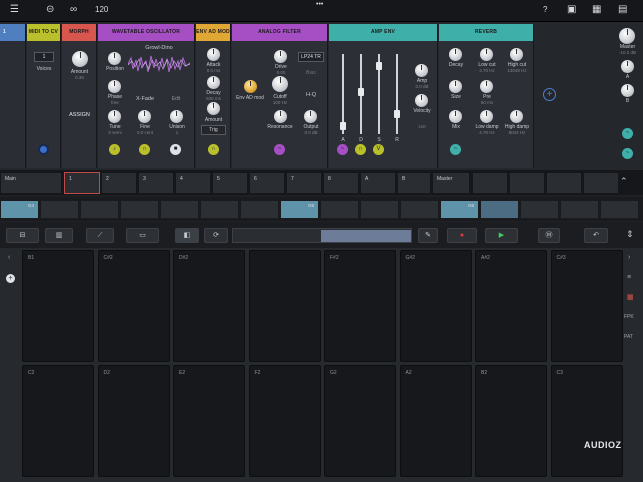 The height and width of the screenshot is (482, 643). I want to click on resonance-knob, so click(280, 116).